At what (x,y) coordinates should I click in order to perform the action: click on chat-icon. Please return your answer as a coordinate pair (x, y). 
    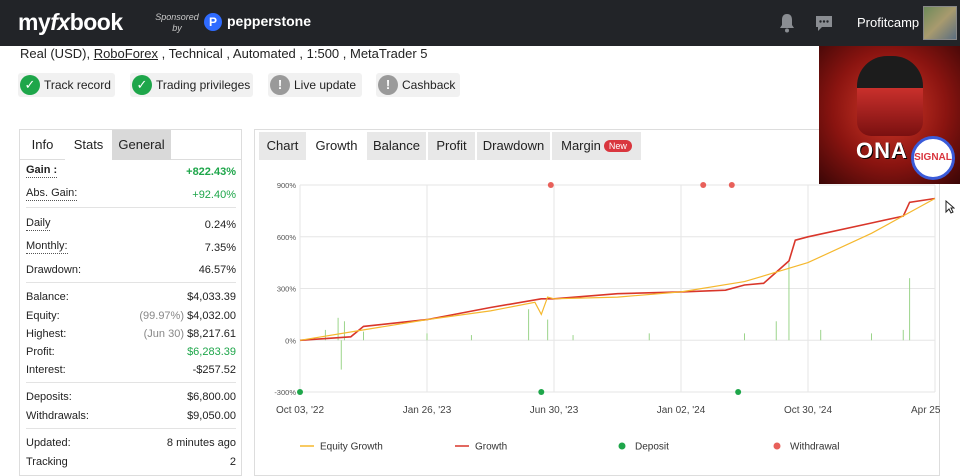
    Looking at the image, I should click on (824, 23).